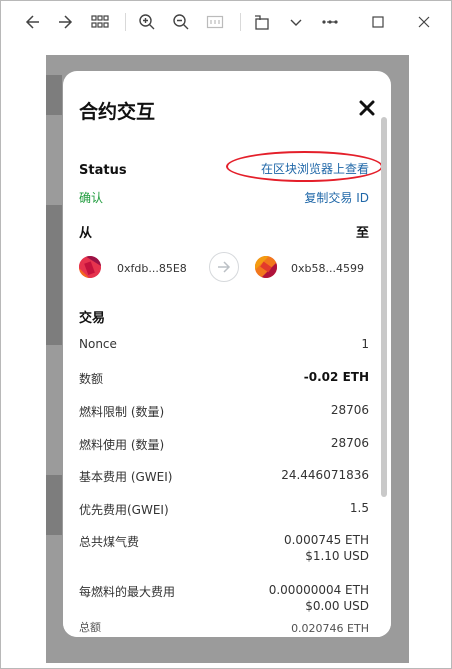  Describe the element at coordinates (332, 22) in the screenshot. I see `minimize-button` at that location.